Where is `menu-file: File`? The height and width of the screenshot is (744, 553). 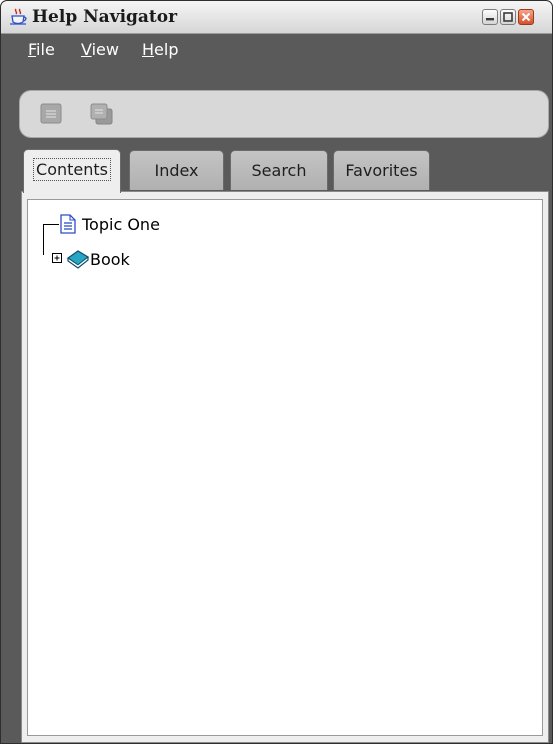 menu-file: File is located at coordinates (41, 49).